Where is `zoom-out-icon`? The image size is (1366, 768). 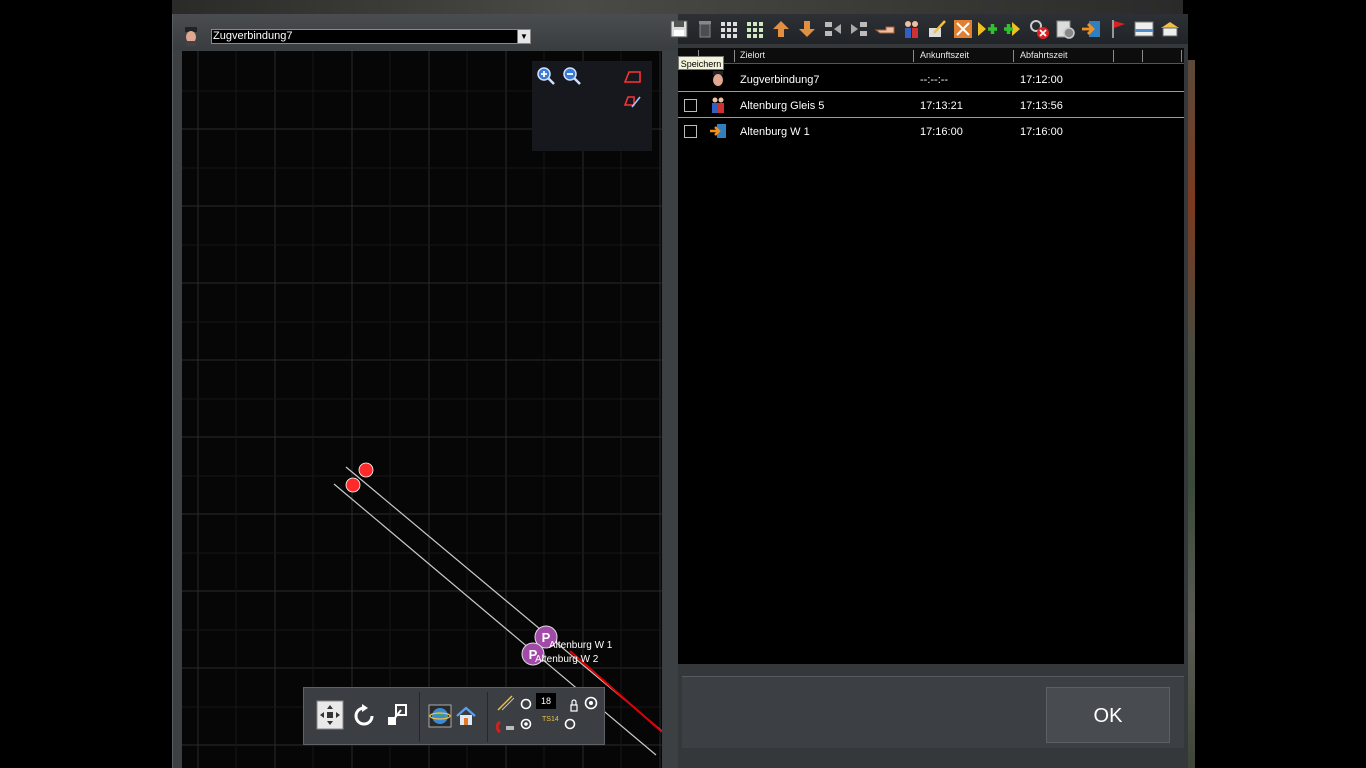
zoom-out-icon is located at coordinates (572, 76).